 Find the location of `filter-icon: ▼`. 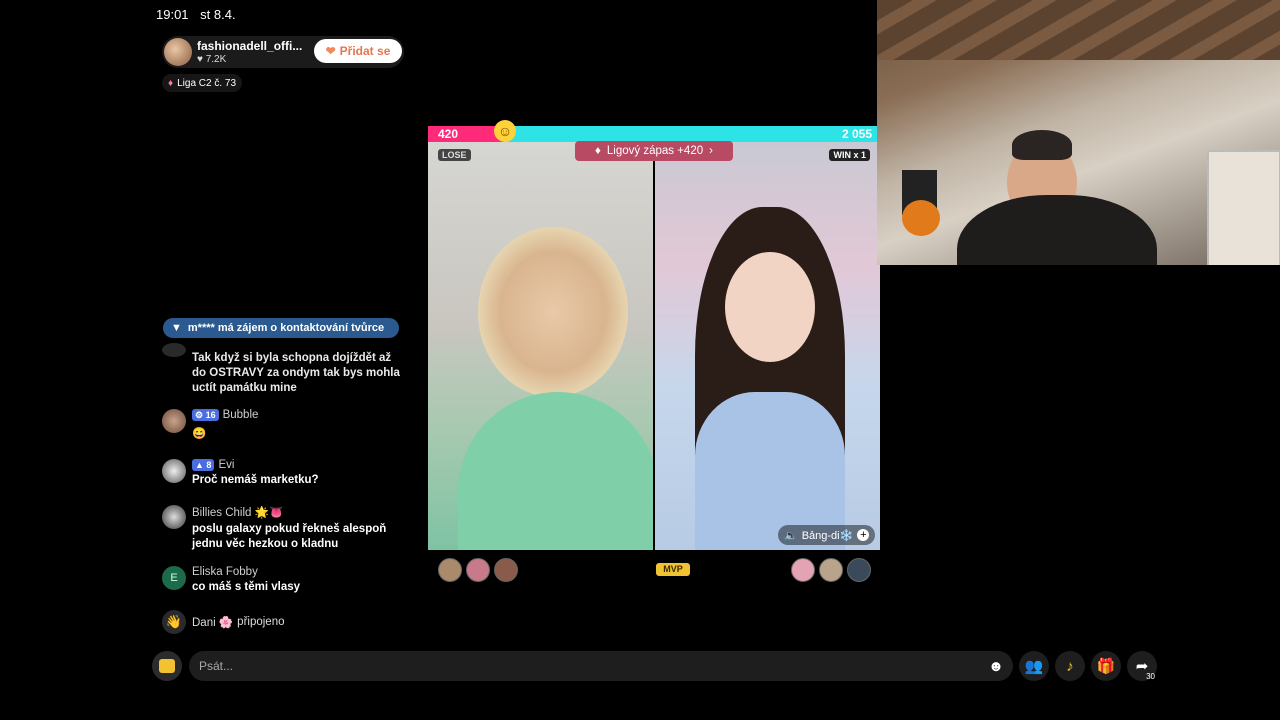

filter-icon: ▼ is located at coordinates (176, 328).